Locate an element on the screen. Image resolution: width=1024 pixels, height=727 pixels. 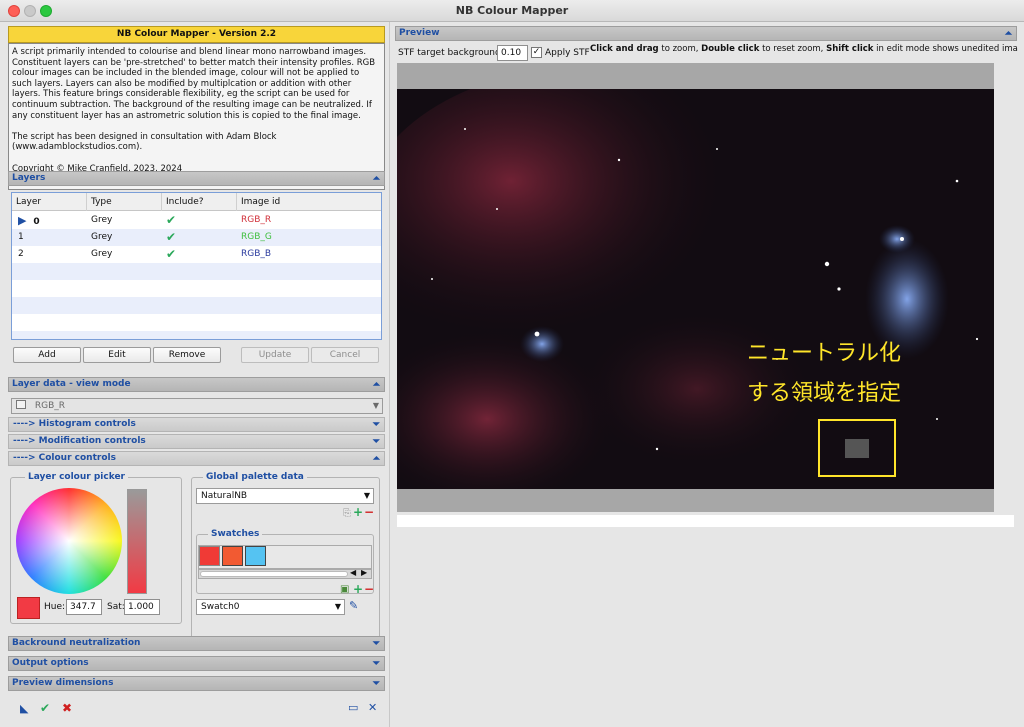
table-row: ▶ 0 Grey ✔ RGB_R is located at coordinates (196, 220).